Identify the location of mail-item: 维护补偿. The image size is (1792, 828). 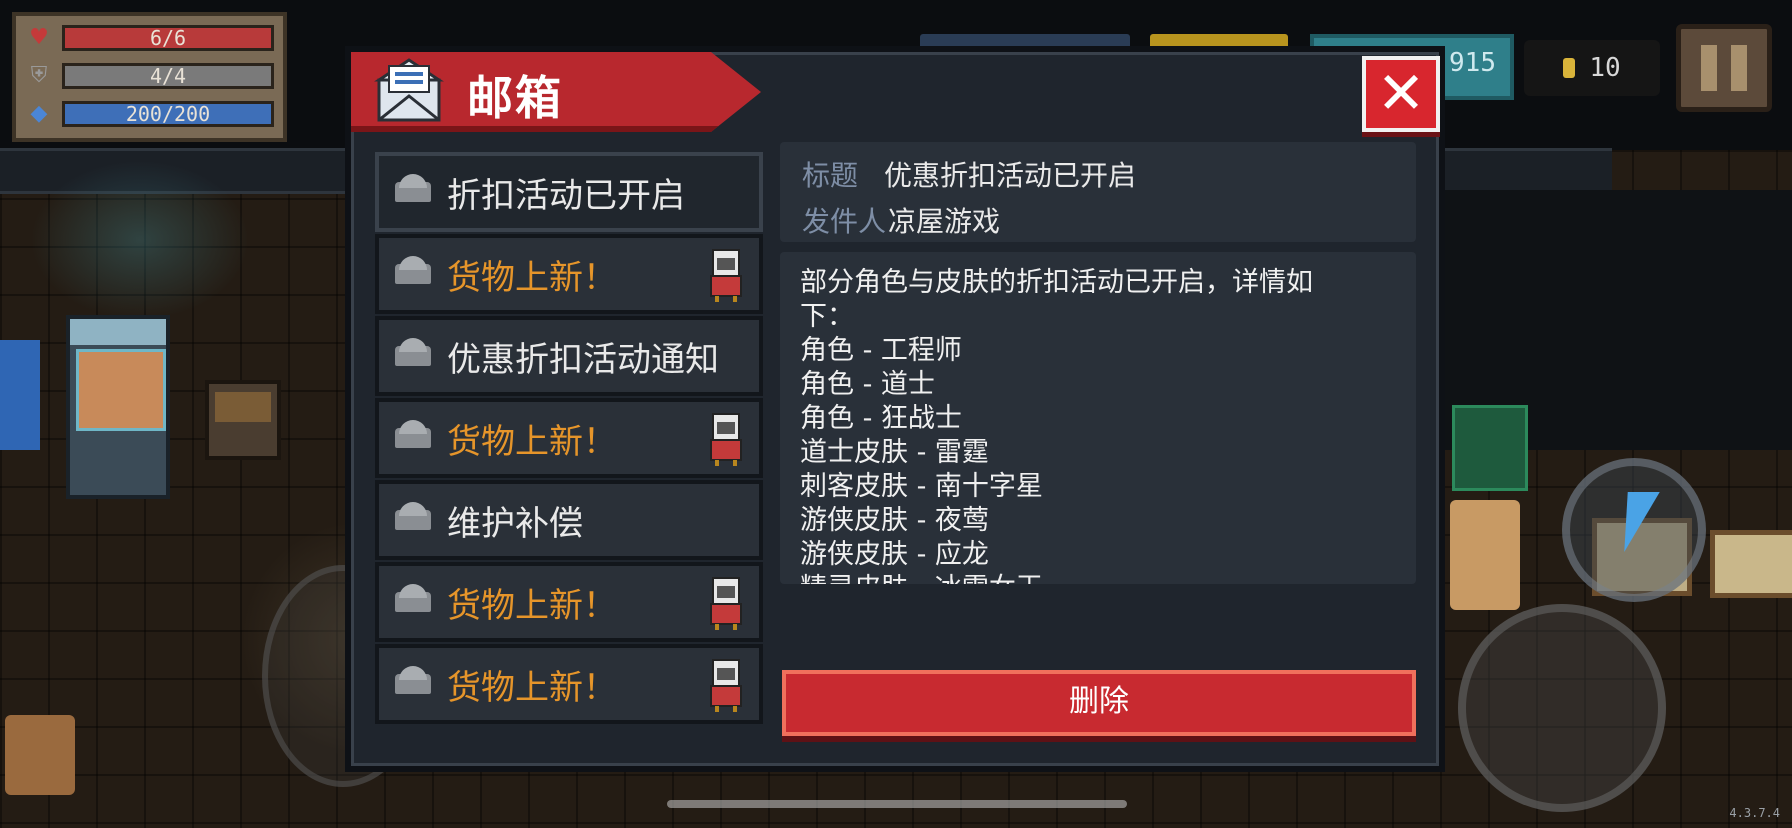
(569, 520).